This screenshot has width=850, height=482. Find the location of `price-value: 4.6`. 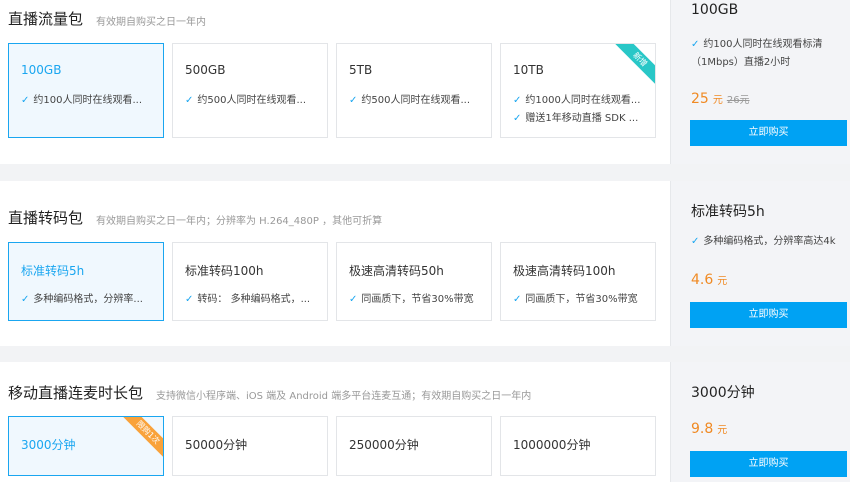

price-value: 4.6 is located at coordinates (702, 280).